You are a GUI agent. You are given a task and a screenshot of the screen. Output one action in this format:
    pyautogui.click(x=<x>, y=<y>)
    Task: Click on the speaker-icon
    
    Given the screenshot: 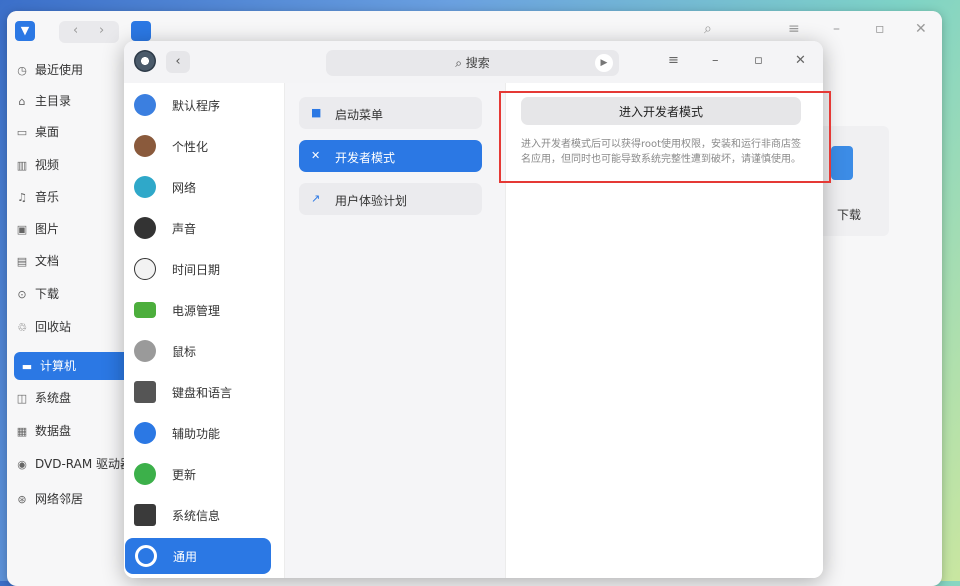 What is the action you would take?
    pyautogui.click(x=145, y=228)
    